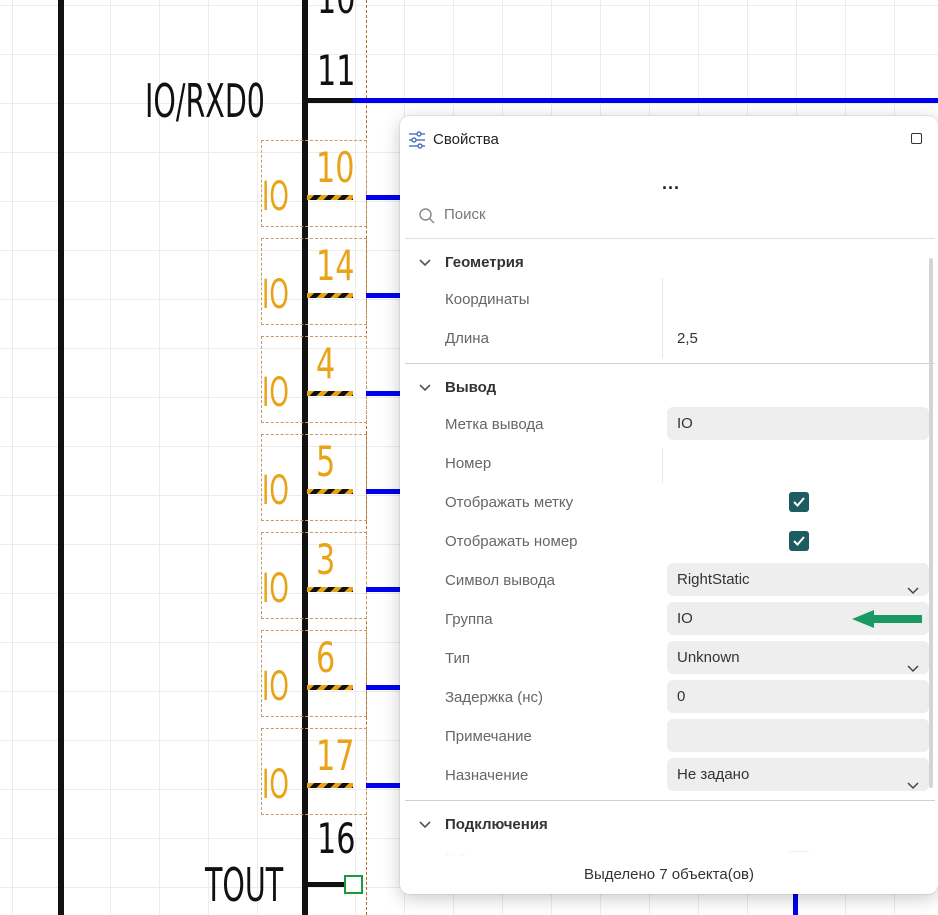  Describe the element at coordinates (335, 755) in the screenshot. I see `pin-number: 17` at that location.